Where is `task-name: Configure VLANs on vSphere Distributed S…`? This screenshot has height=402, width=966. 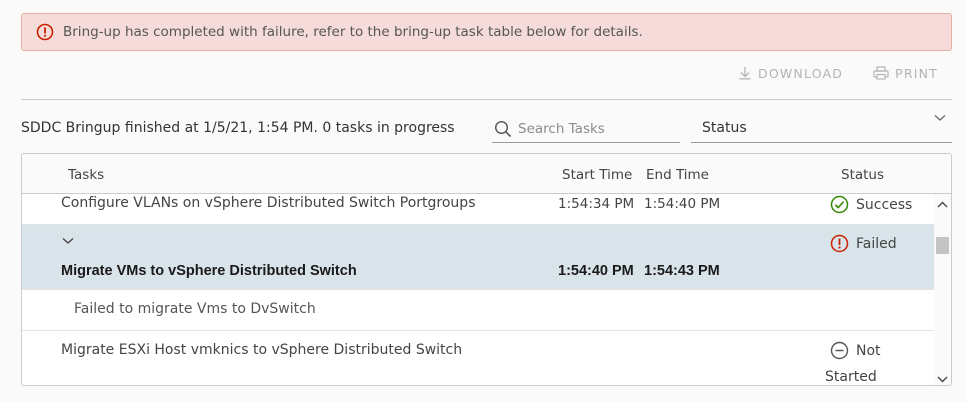
task-name: Configure VLANs on vSphere Distributed S… is located at coordinates (268, 203).